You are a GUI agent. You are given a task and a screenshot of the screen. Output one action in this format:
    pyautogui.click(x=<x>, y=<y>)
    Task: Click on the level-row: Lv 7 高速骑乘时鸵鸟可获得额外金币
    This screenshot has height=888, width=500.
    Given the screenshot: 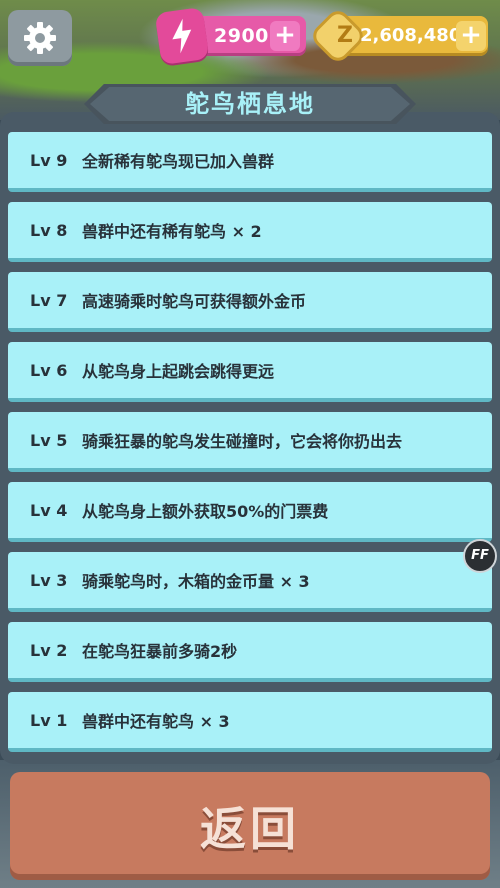 What is the action you would take?
    pyautogui.click(x=250, y=302)
    